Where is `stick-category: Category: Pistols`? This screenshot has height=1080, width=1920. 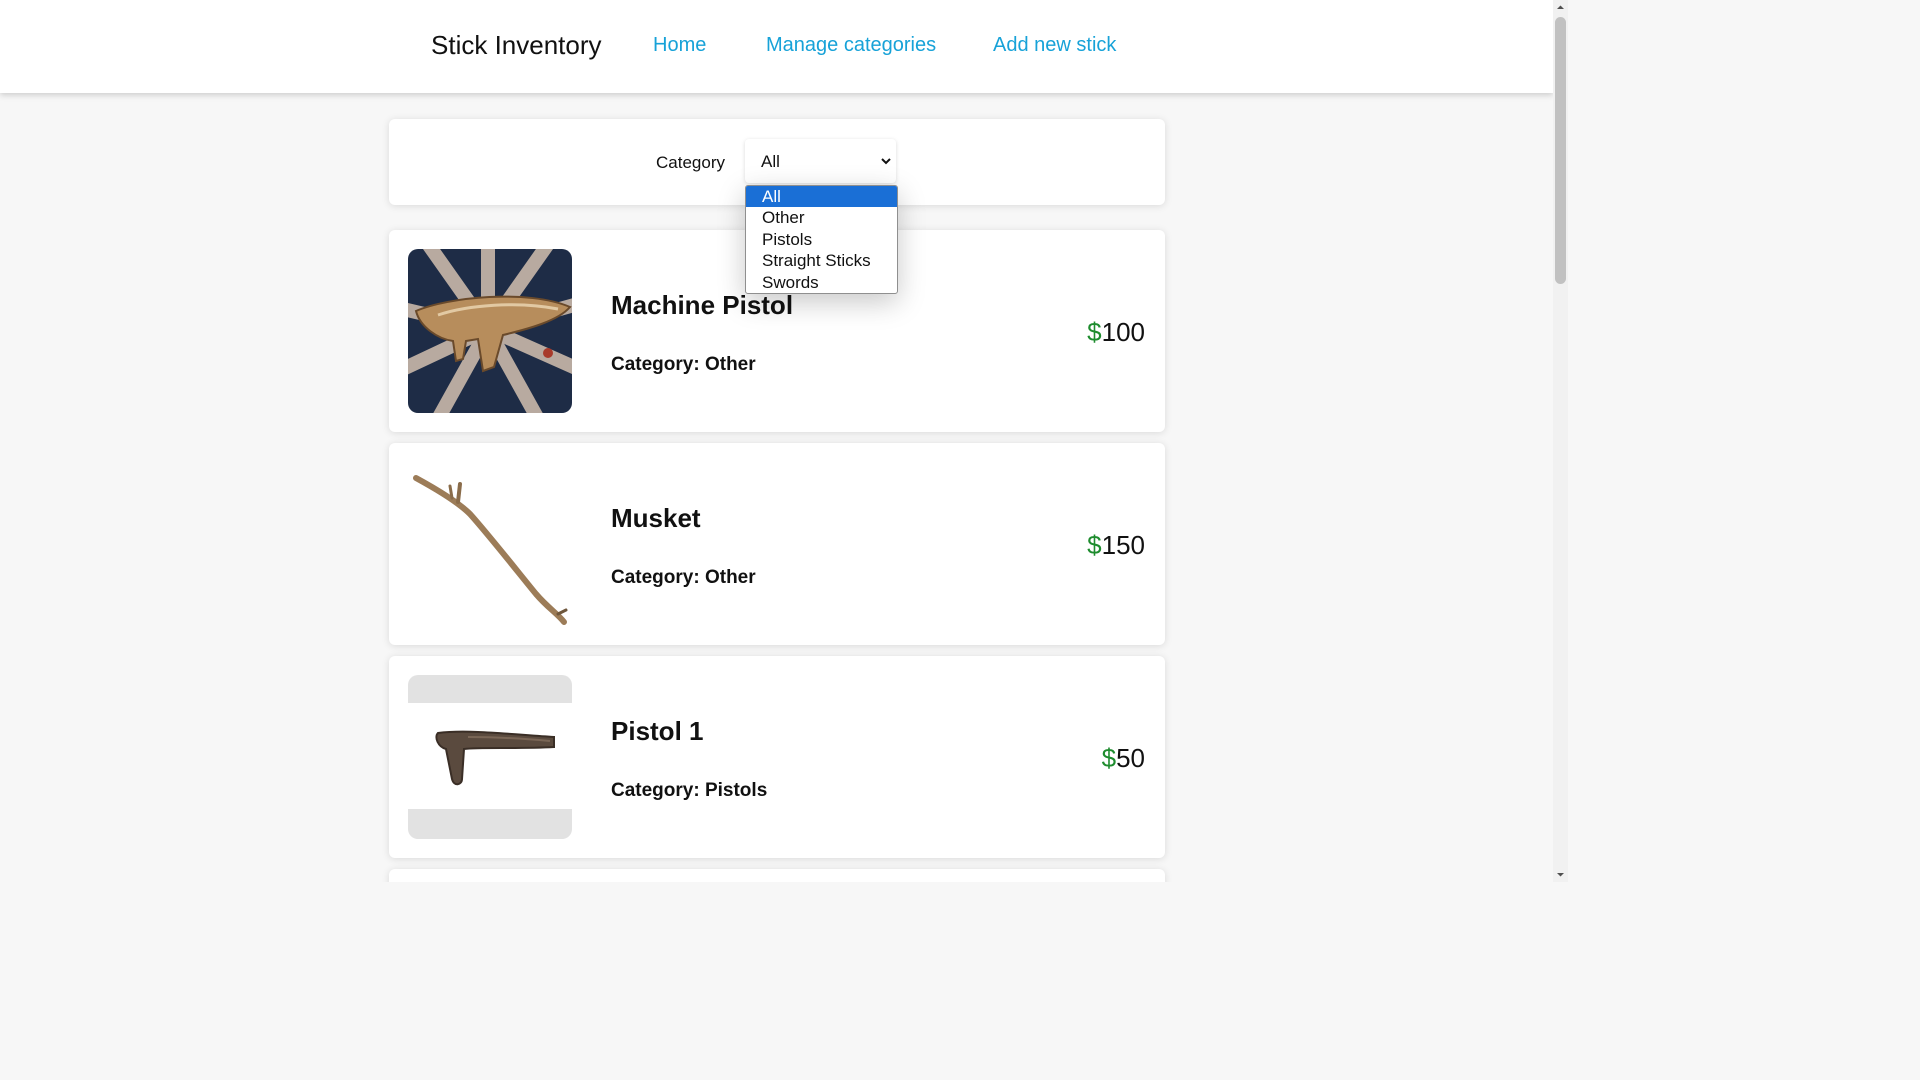 stick-category: Category: Pistols is located at coordinates (689, 790).